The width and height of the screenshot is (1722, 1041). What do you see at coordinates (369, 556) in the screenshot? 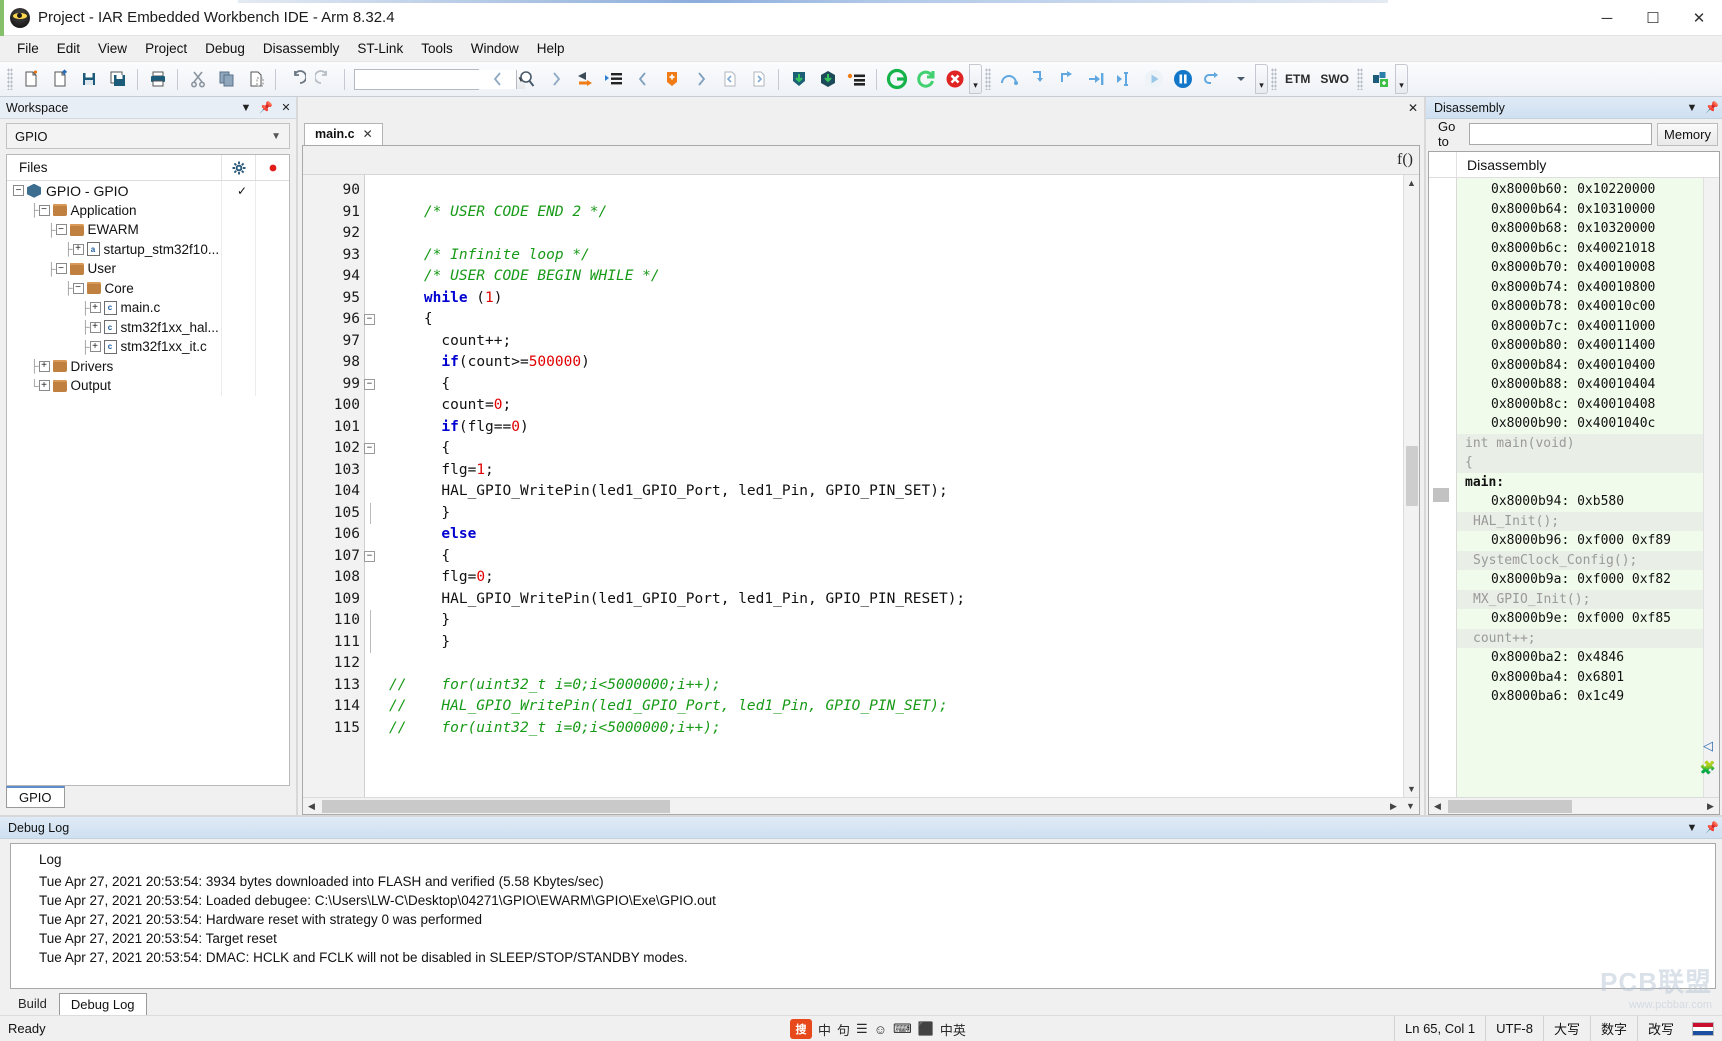
I see `code-fold-icon: −` at bounding box center [369, 556].